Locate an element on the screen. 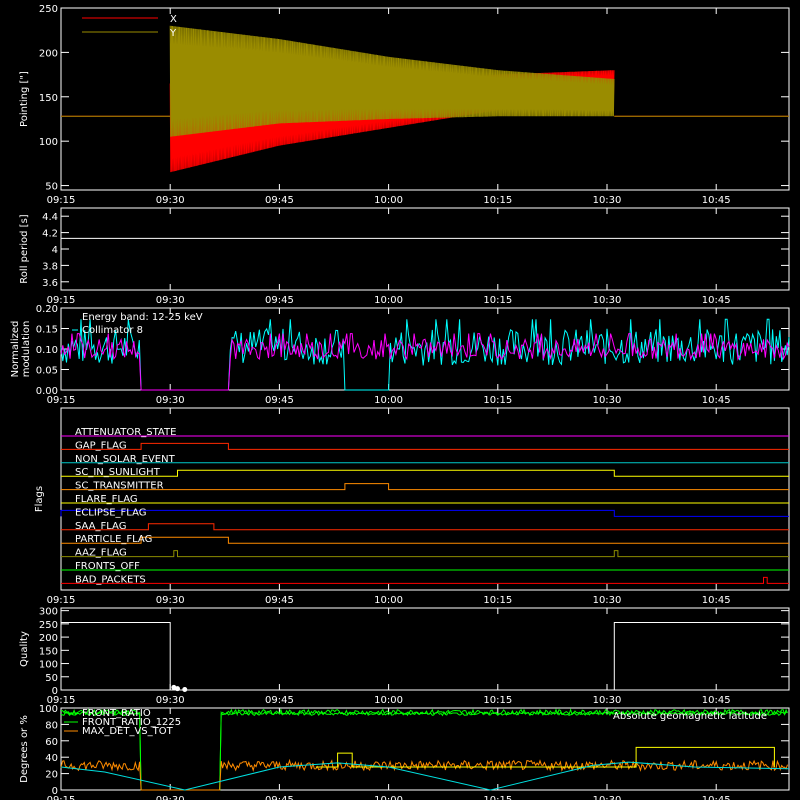 The image size is (800, 800). quality-y-tick-label: 300 is located at coordinates (48, 612).